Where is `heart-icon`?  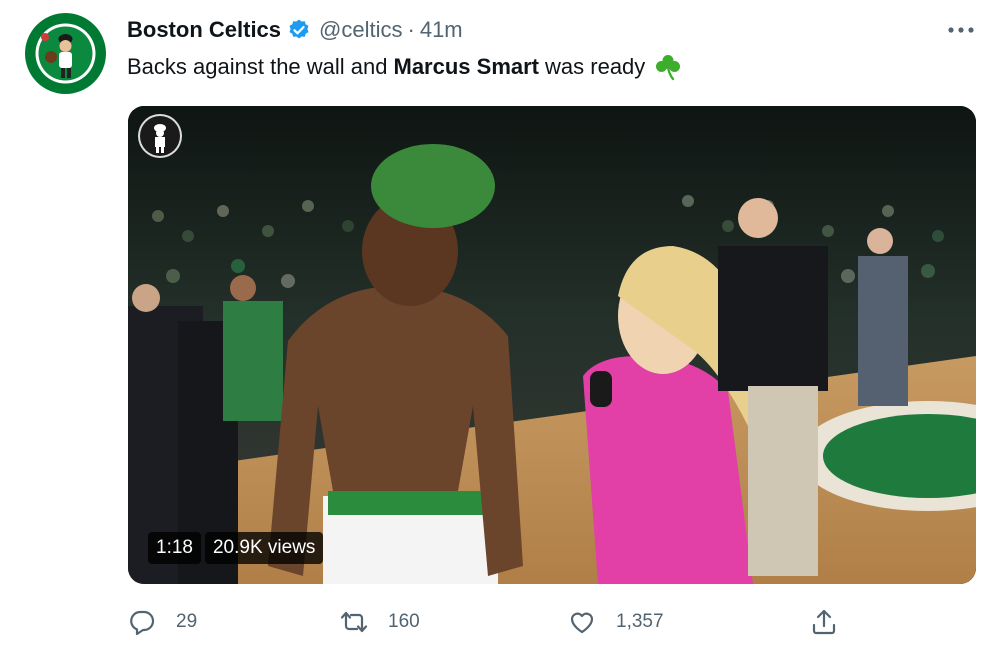
heart-icon is located at coordinates (582, 623).